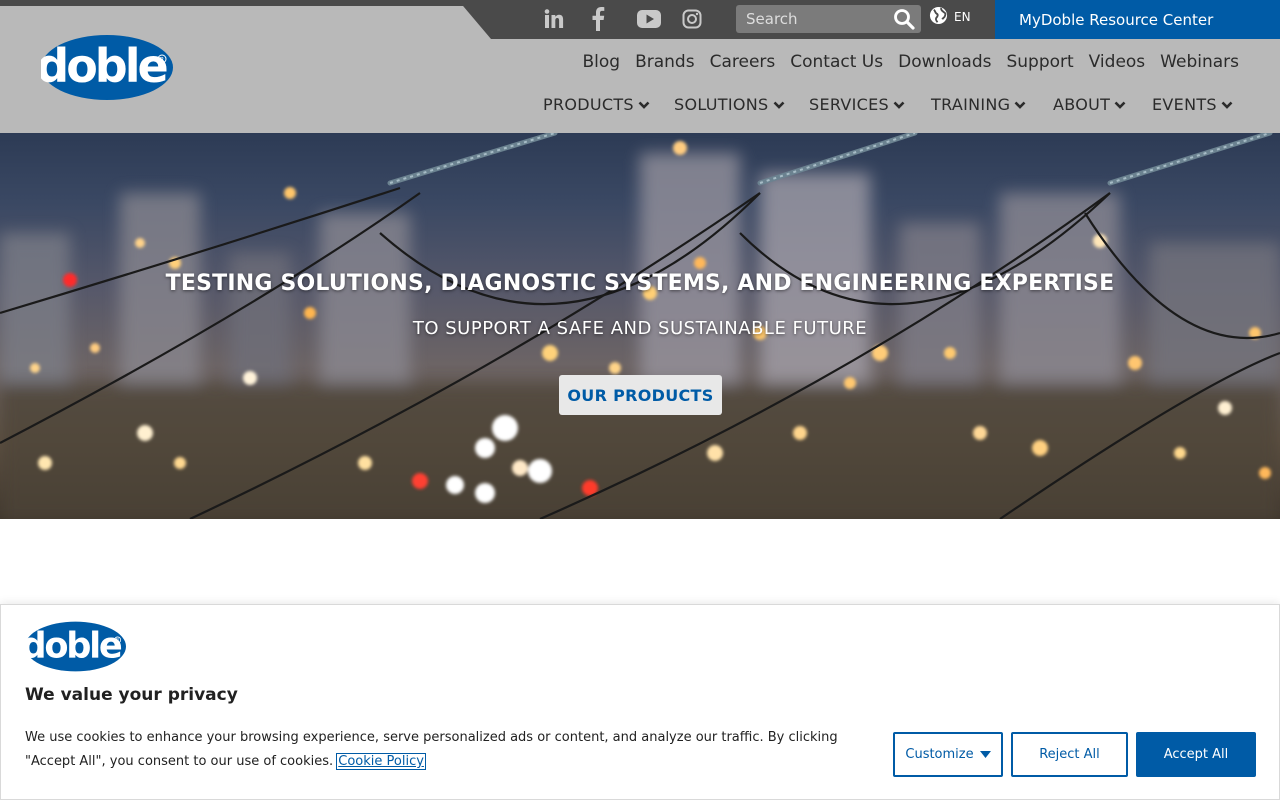 This screenshot has width=1280, height=800. What do you see at coordinates (939, 754) in the screenshot?
I see `customize-label: Customize` at bounding box center [939, 754].